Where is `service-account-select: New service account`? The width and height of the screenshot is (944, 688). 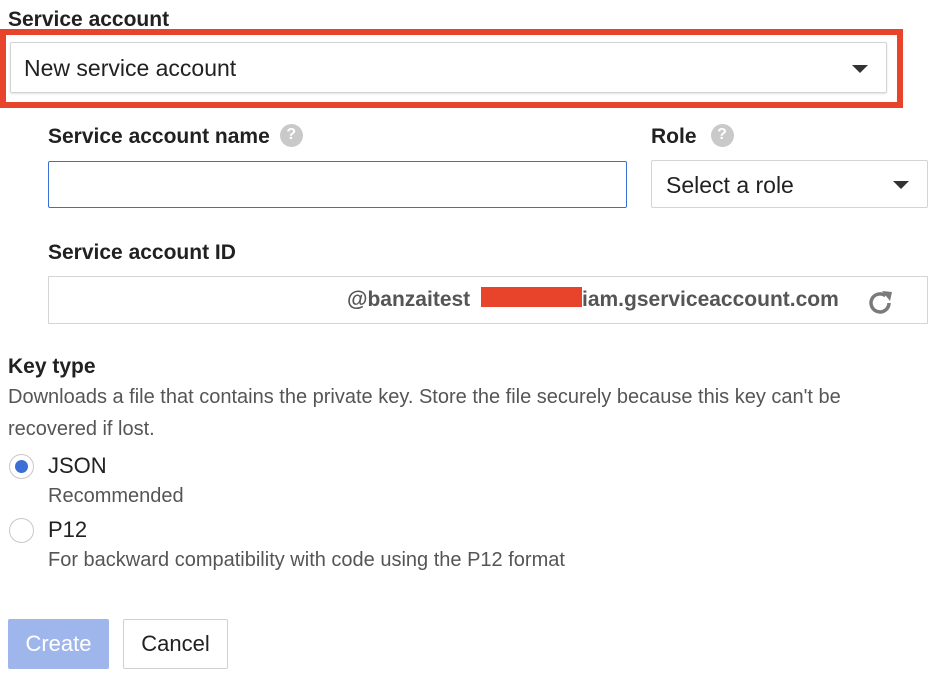 service-account-select: New service account is located at coordinates (448, 67).